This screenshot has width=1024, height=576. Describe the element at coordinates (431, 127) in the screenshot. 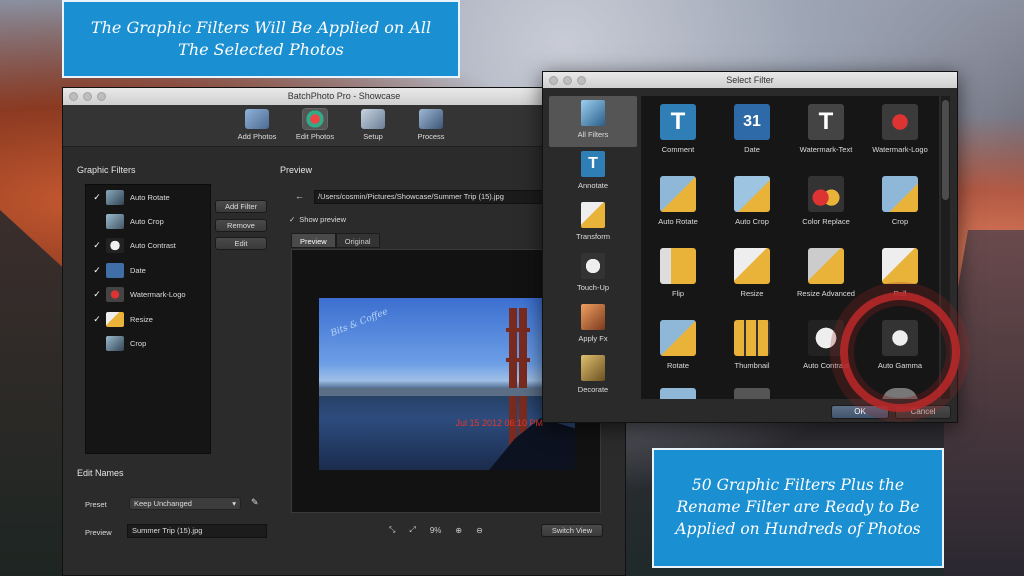

I see `process-button: Process` at that location.